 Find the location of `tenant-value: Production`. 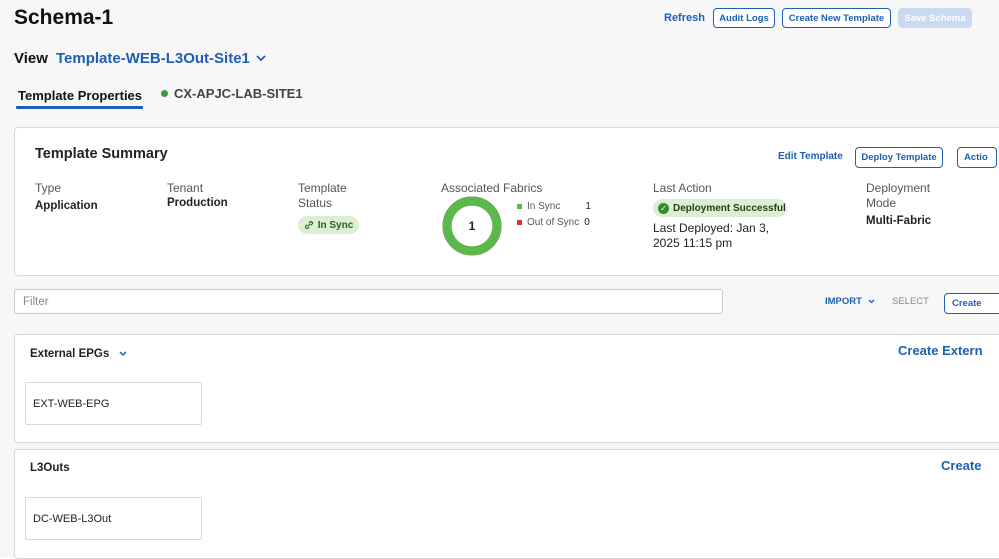

tenant-value: Production is located at coordinates (197, 203).